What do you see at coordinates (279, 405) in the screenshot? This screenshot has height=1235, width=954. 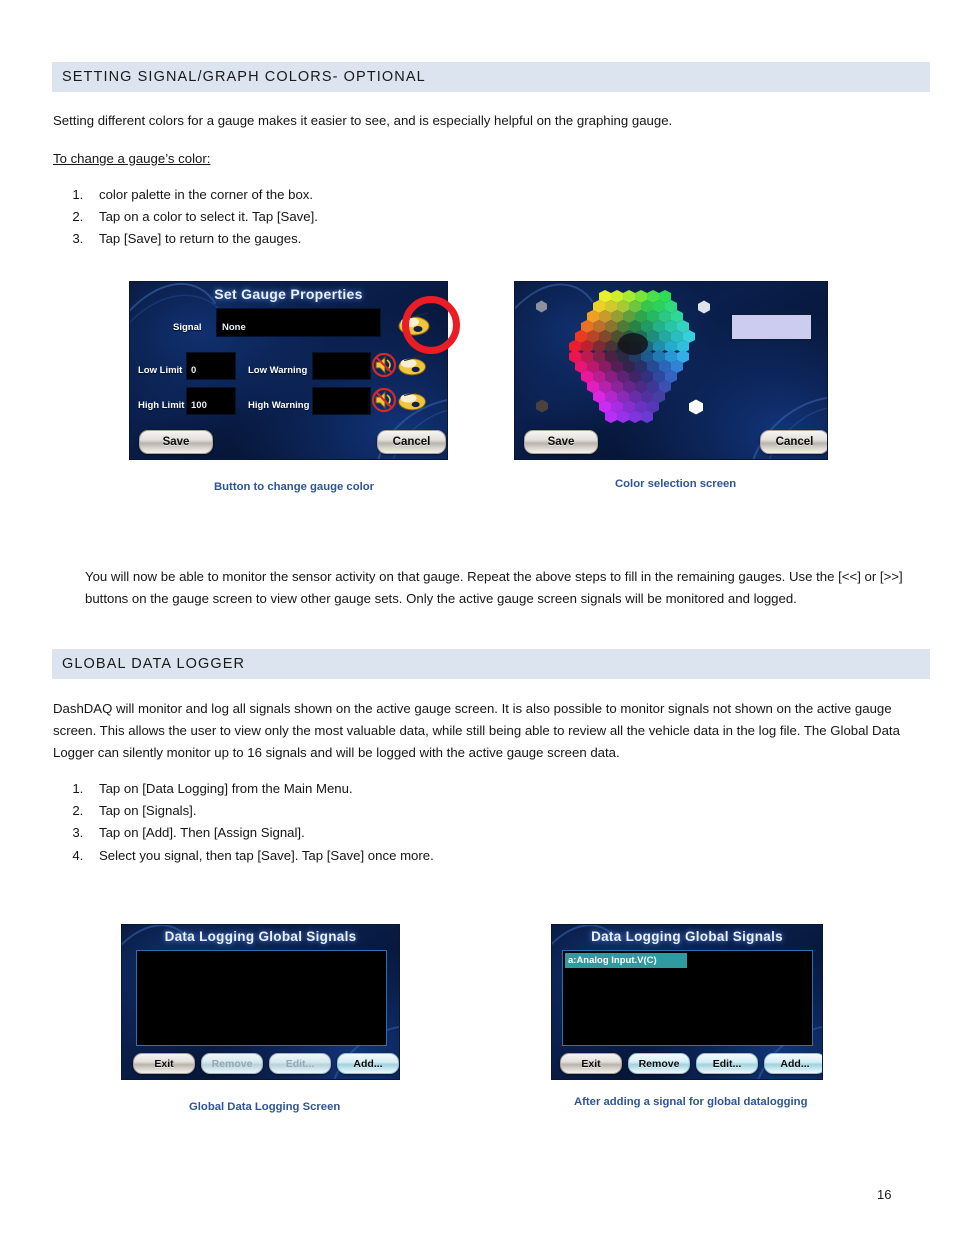 I see `high-warning-label: High Warning` at bounding box center [279, 405].